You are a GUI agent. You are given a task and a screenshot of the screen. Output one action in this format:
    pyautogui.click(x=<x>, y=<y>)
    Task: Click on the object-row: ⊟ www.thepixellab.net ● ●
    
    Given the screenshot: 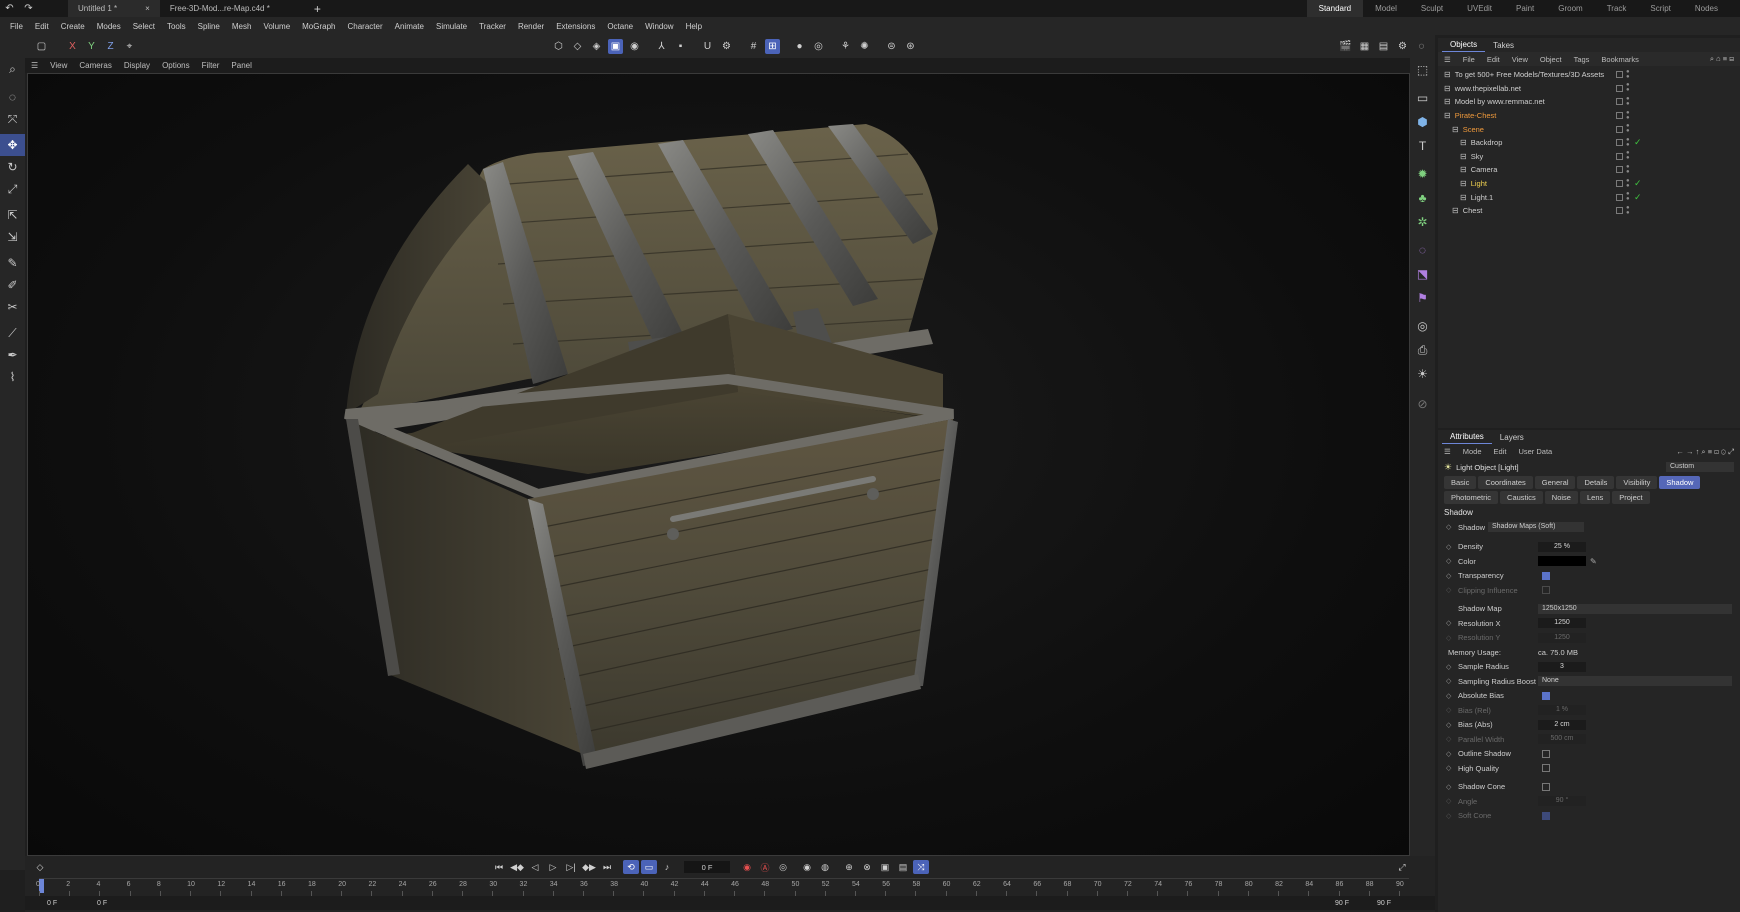 What is the action you would take?
    pyautogui.click(x=1589, y=89)
    